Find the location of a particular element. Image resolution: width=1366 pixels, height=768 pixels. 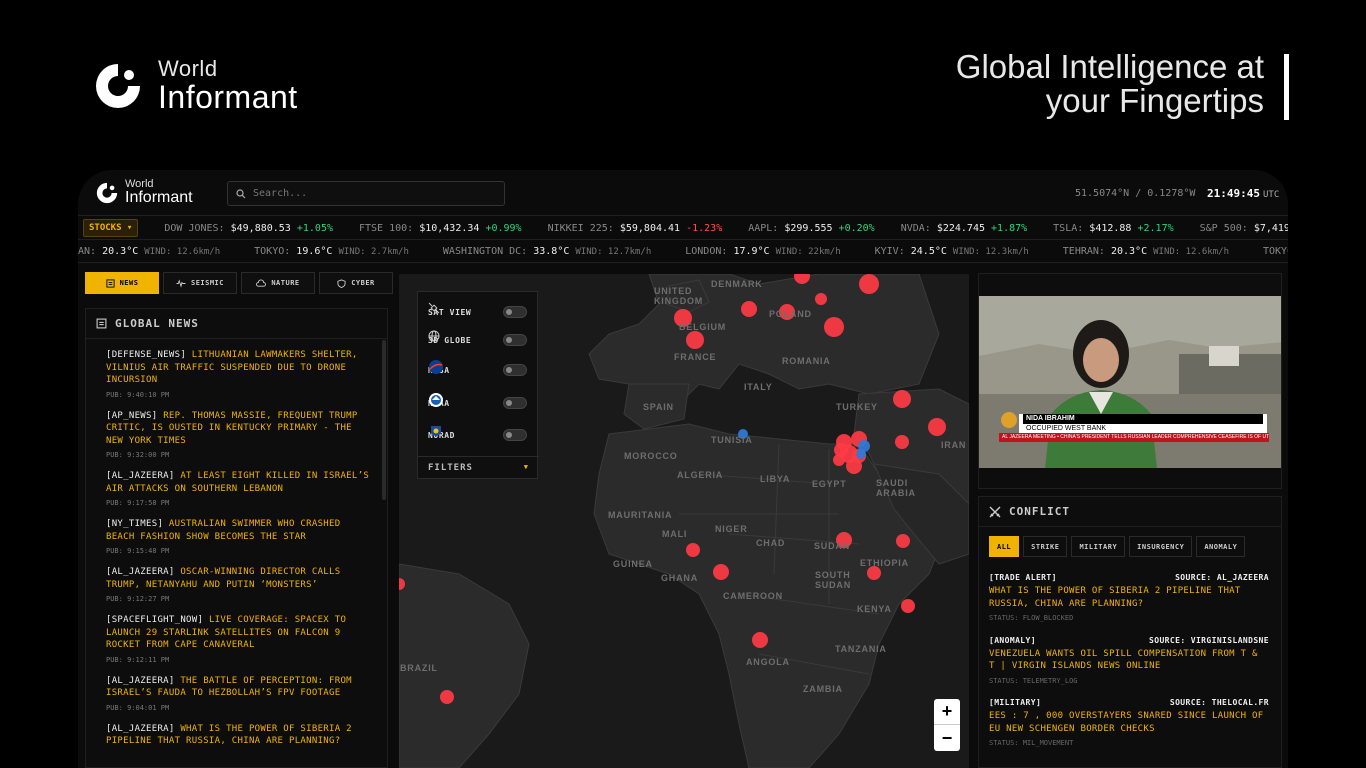

app-logo: World Informant is located at coordinates (144, 192).